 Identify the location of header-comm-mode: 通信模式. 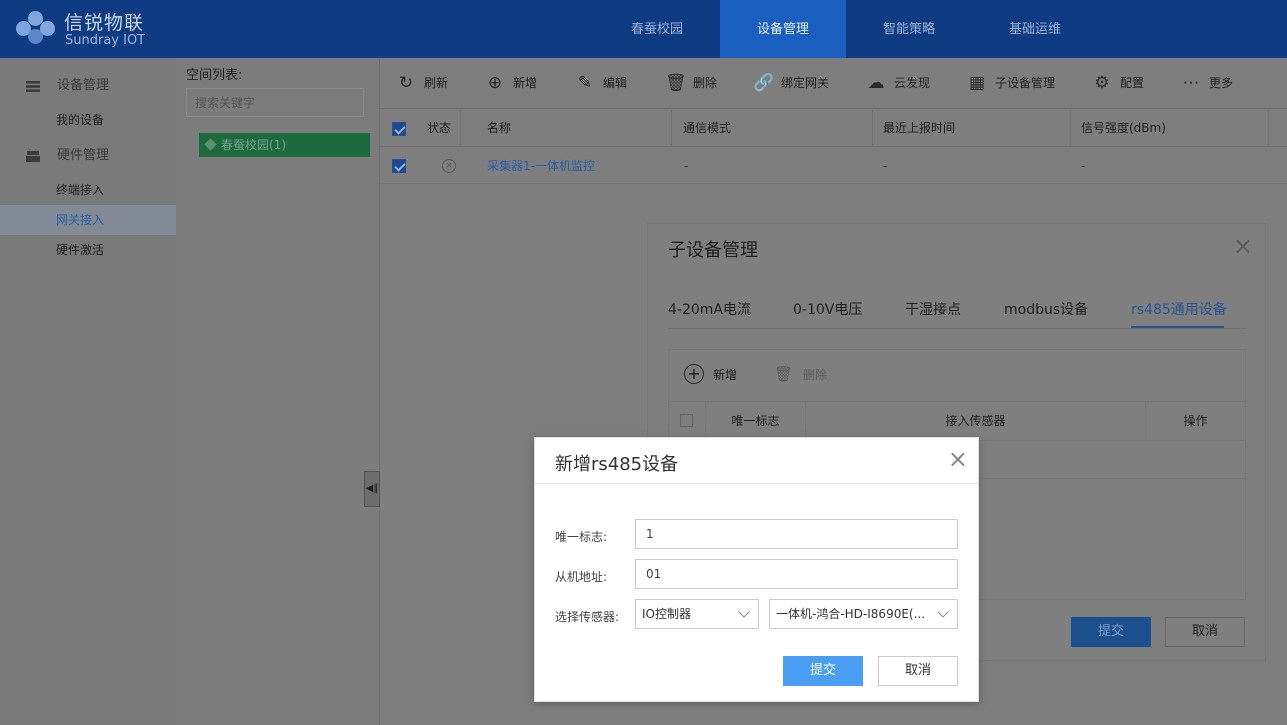
(772, 128).